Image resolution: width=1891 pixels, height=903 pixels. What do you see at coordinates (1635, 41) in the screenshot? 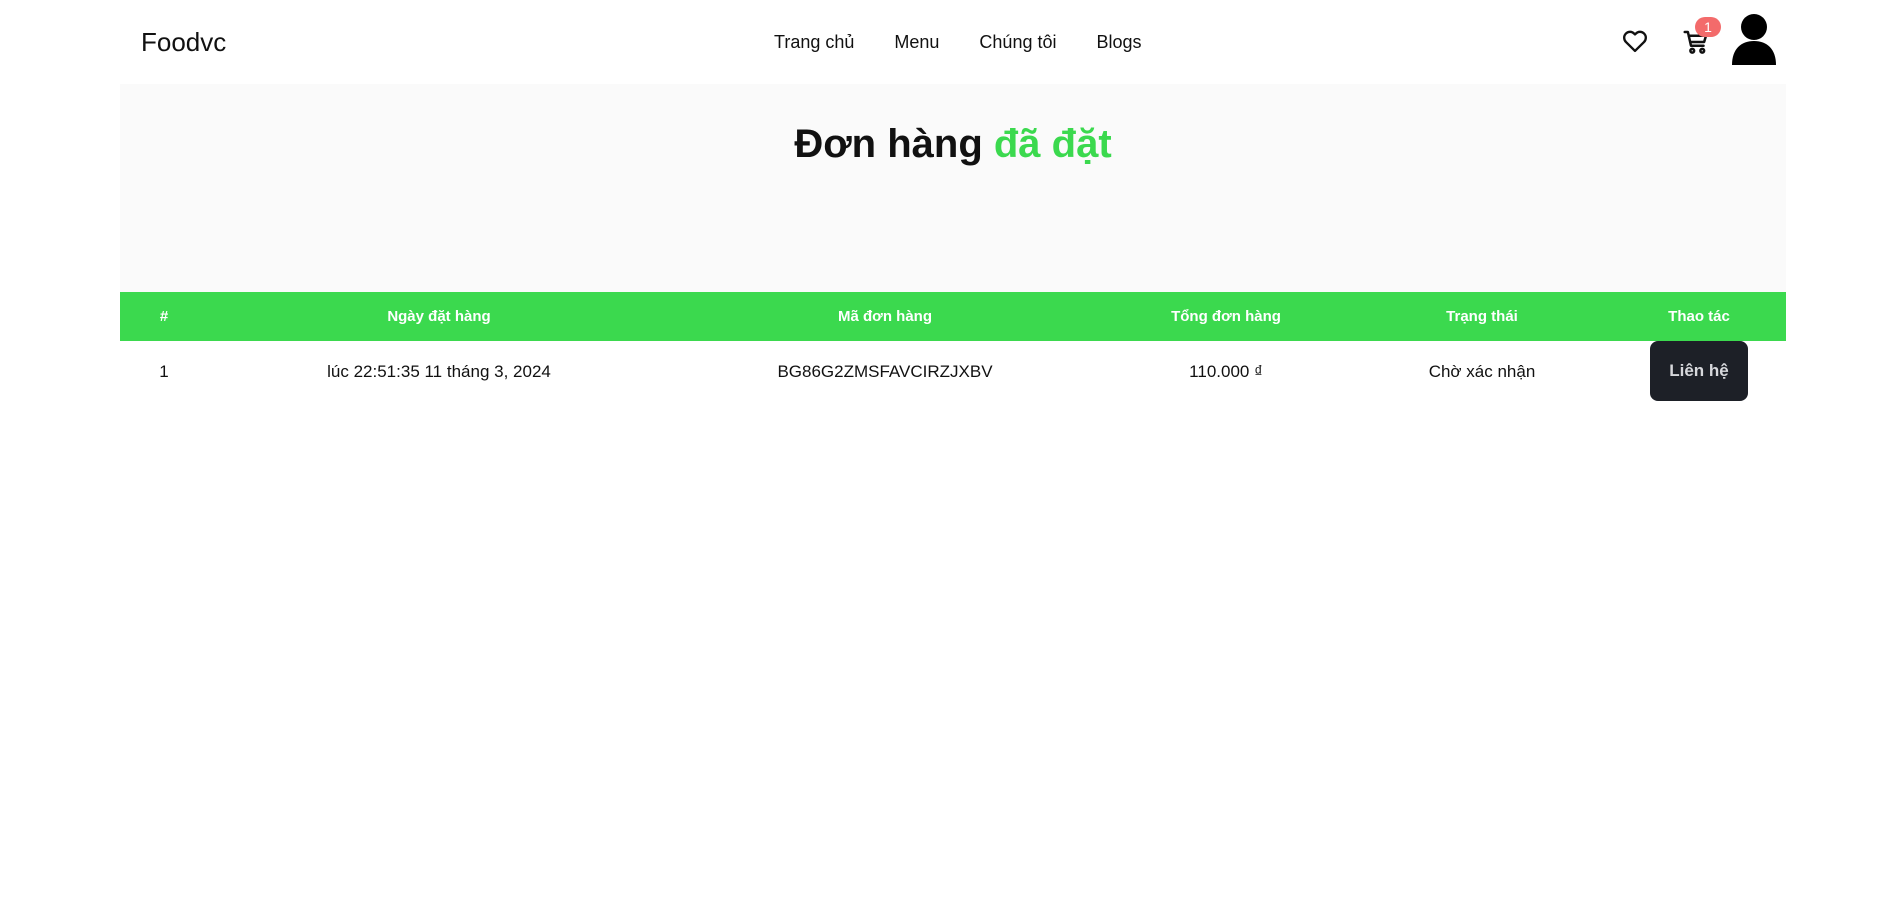
I see `heart-icon` at bounding box center [1635, 41].